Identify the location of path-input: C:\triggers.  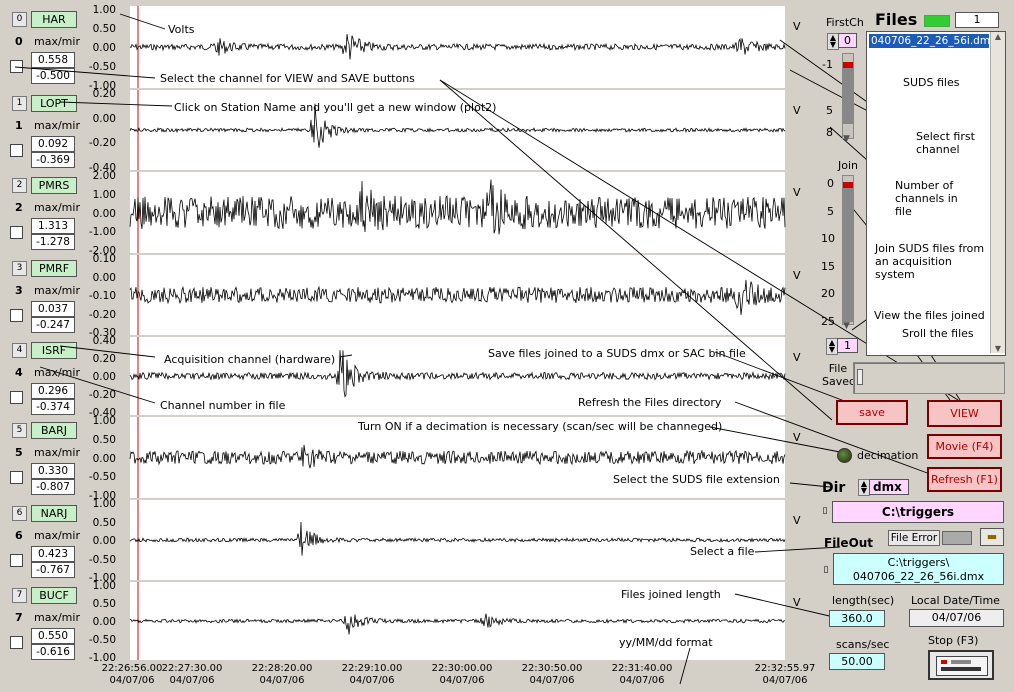
(918, 512).